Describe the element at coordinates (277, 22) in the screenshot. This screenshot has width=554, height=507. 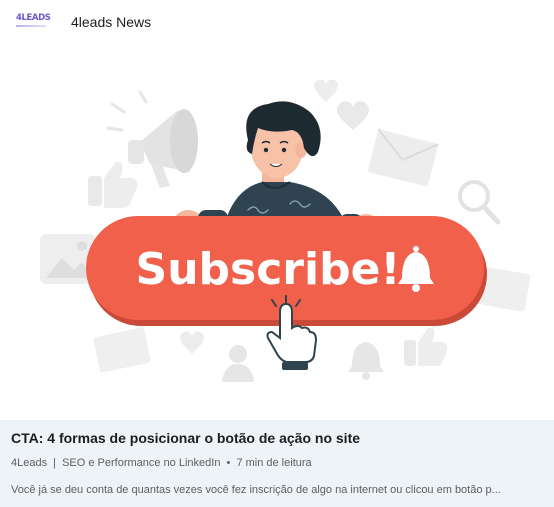
I see `newsletter-header: 4LEADS 4leads News` at that location.